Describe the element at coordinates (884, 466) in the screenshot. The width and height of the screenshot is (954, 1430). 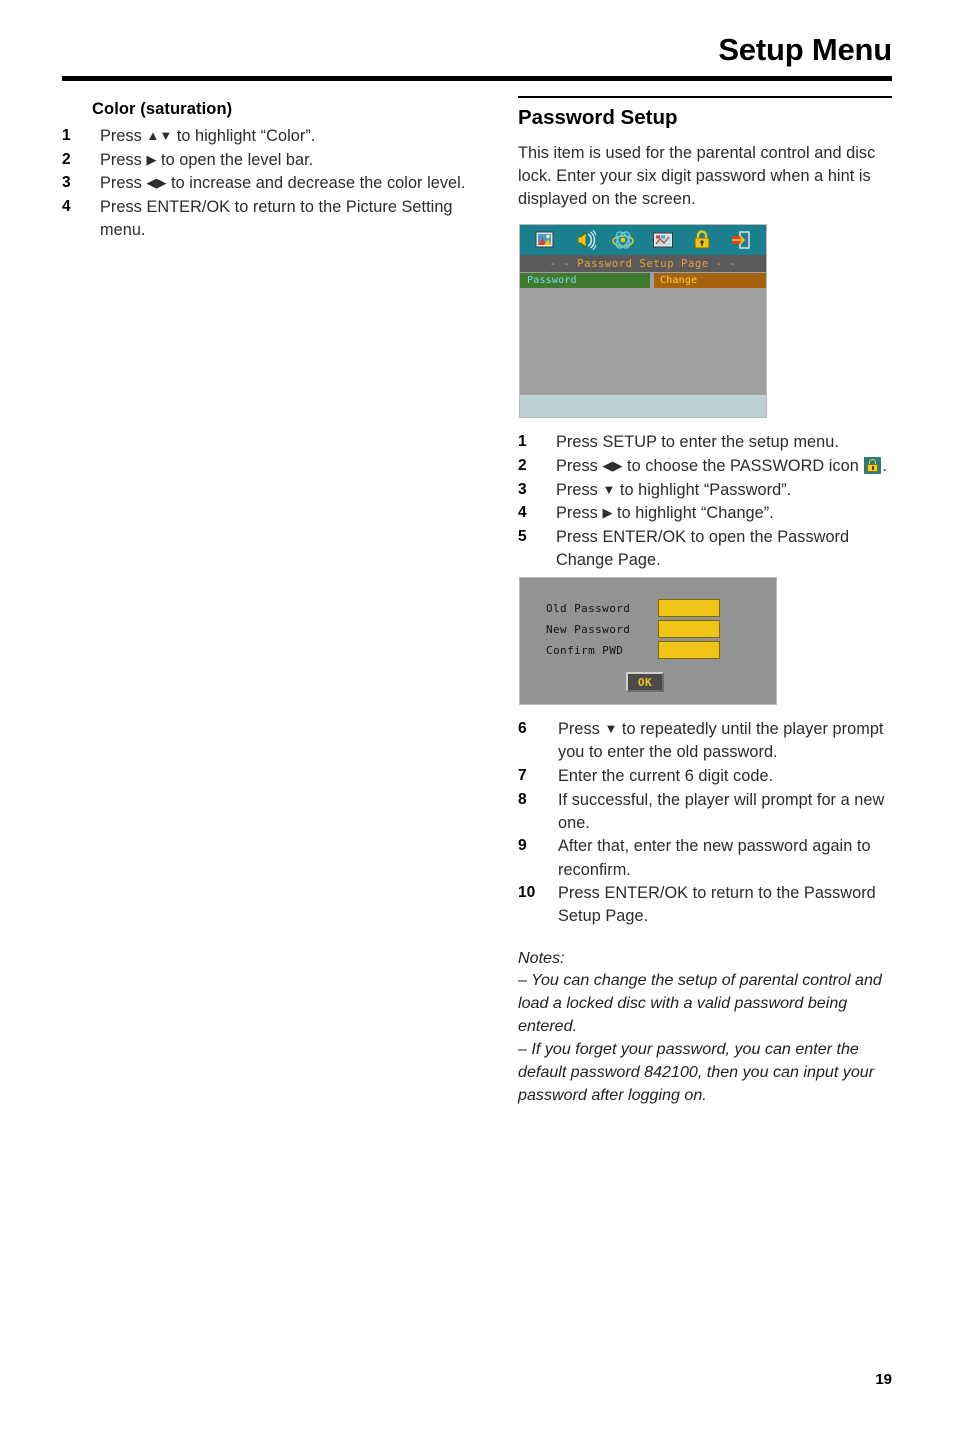
I see `step-text-end: .` at that location.